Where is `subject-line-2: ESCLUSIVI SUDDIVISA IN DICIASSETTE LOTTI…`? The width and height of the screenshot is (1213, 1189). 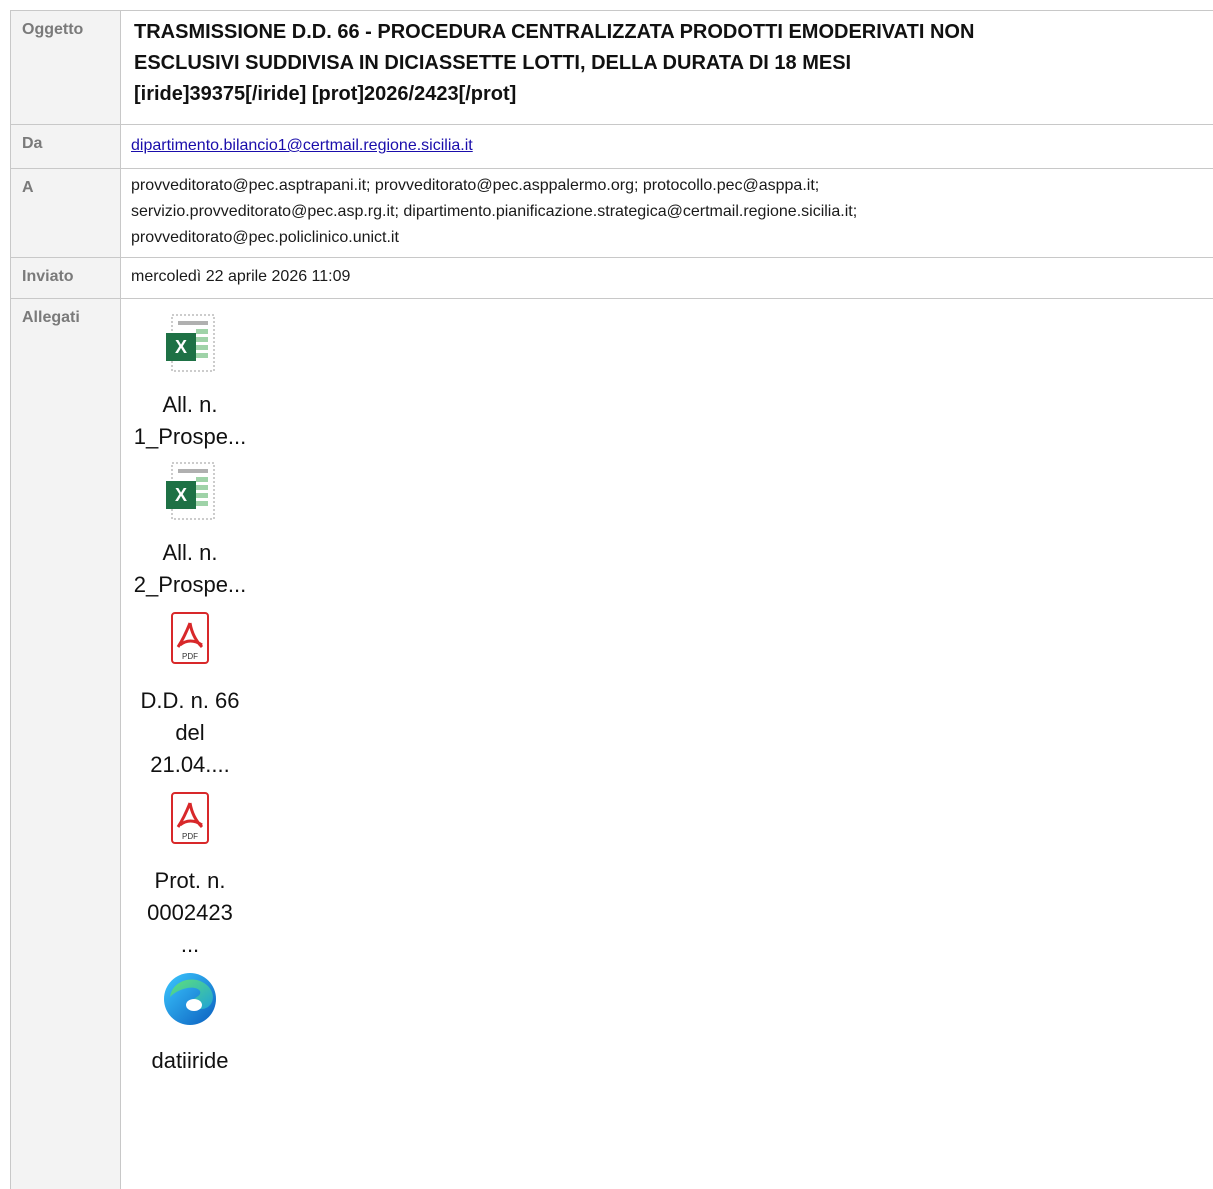
subject-line-2: ESCLUSIVI SUDDIVISA IN DICIASSETTE LOTTI… is located at coordinates (493, 63).